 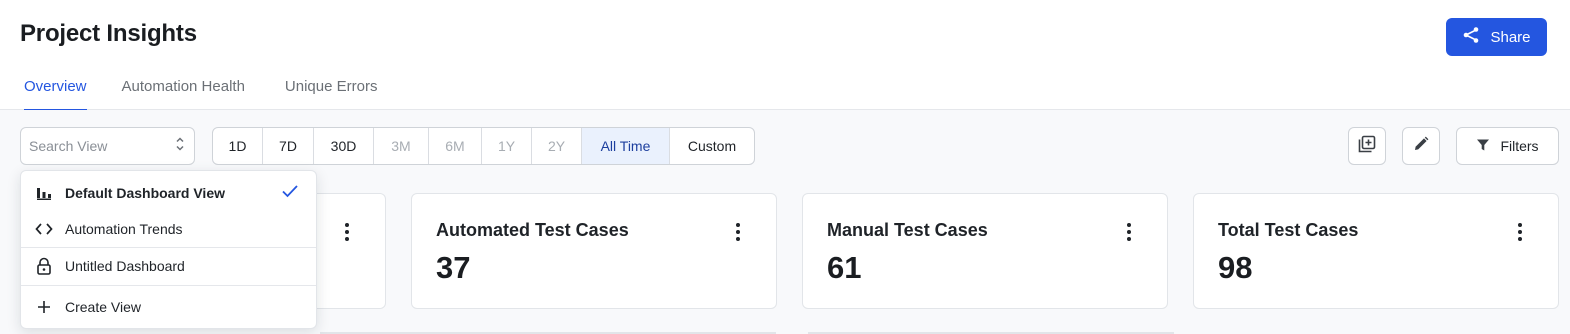 What do you see at coordinates (712, 146) in the screenshot?
I see `range-custom-button: Custom` at bounding box center [712, 146].